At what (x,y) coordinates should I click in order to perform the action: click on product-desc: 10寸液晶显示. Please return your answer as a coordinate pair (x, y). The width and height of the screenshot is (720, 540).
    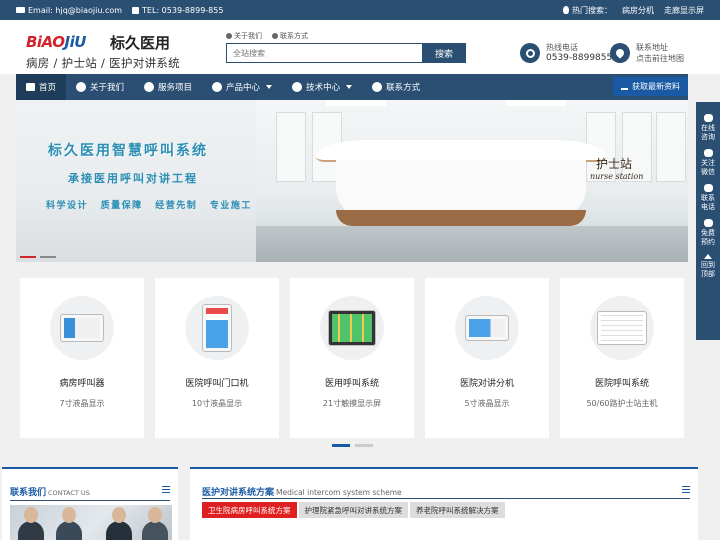
    Looking at the image, I should click on (217, 403).